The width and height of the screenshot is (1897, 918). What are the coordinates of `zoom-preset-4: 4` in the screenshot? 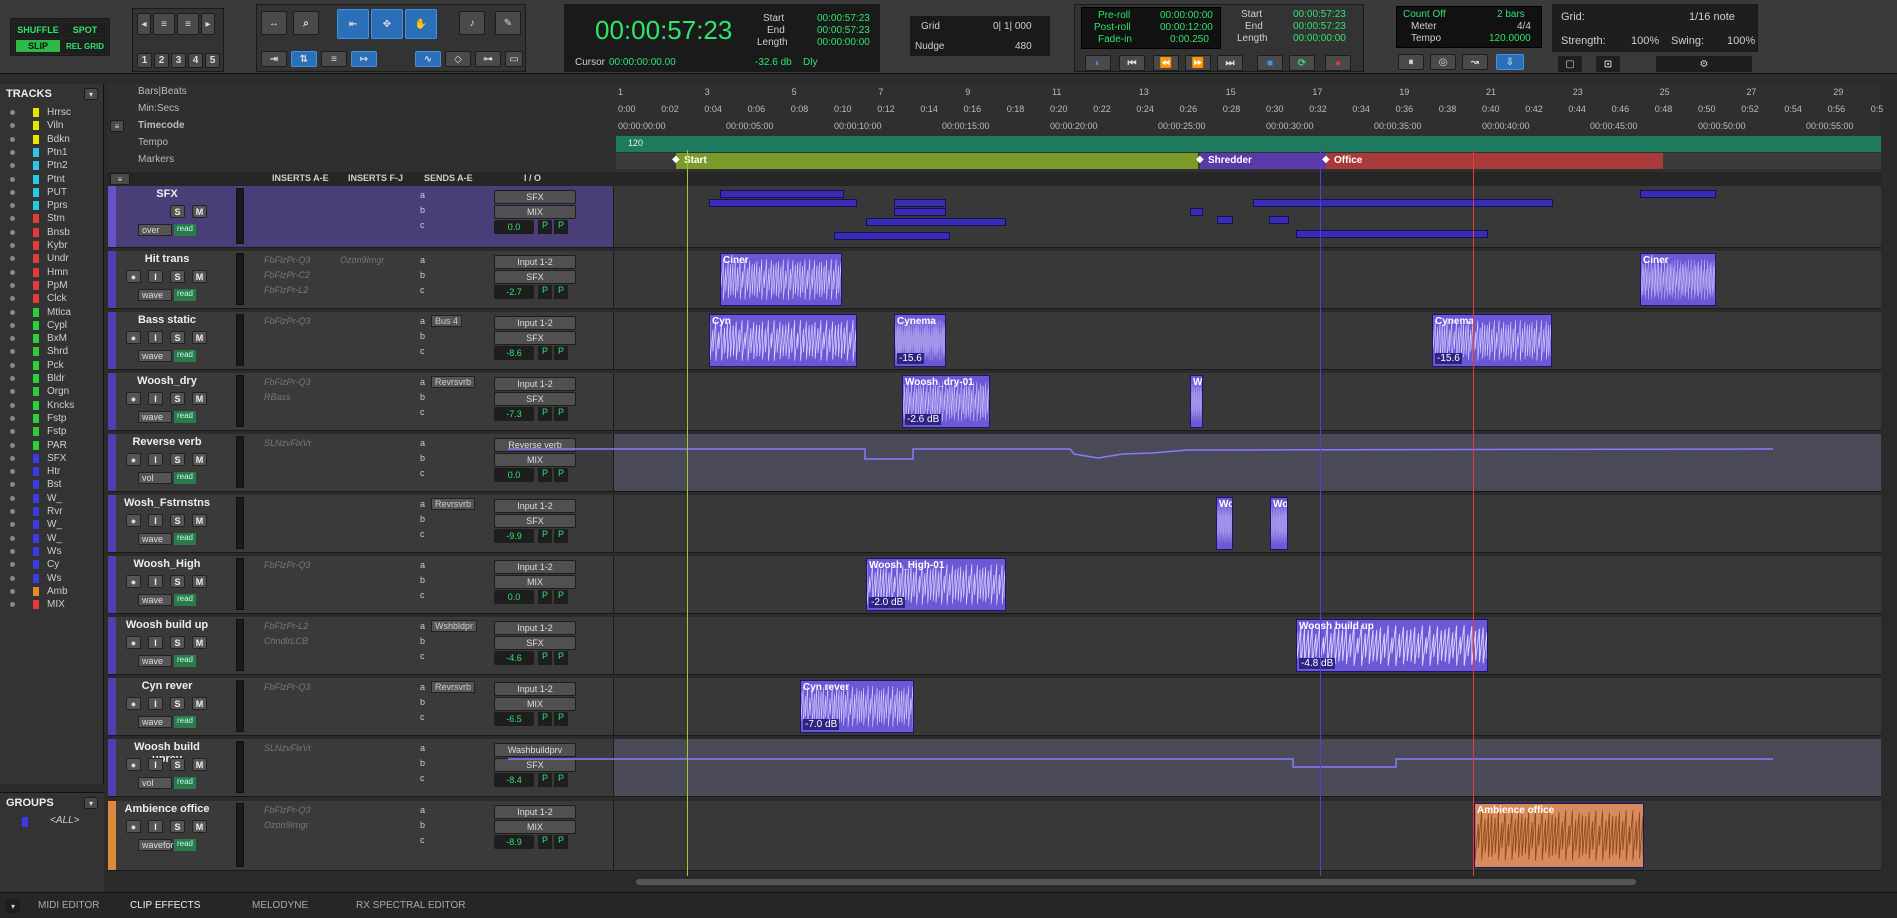 It's located at (195, 60).